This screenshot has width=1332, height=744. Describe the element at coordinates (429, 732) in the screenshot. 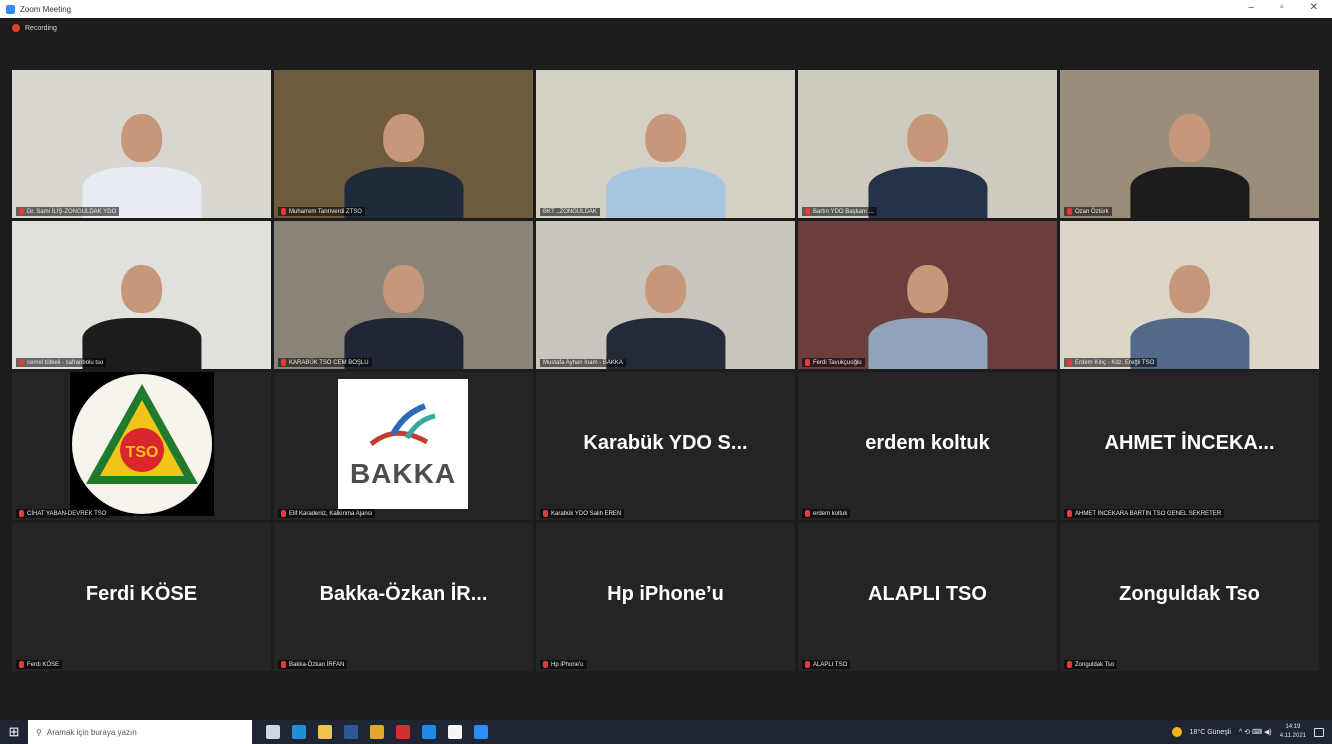

I see `internet-explorer-icon` at that location.